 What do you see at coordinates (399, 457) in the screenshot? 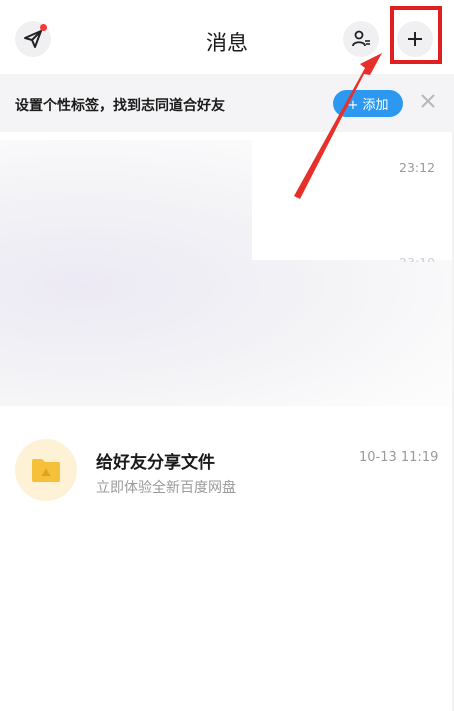
I see `conversation-time: 10-13 11:19` at bounding box center [399, 457].